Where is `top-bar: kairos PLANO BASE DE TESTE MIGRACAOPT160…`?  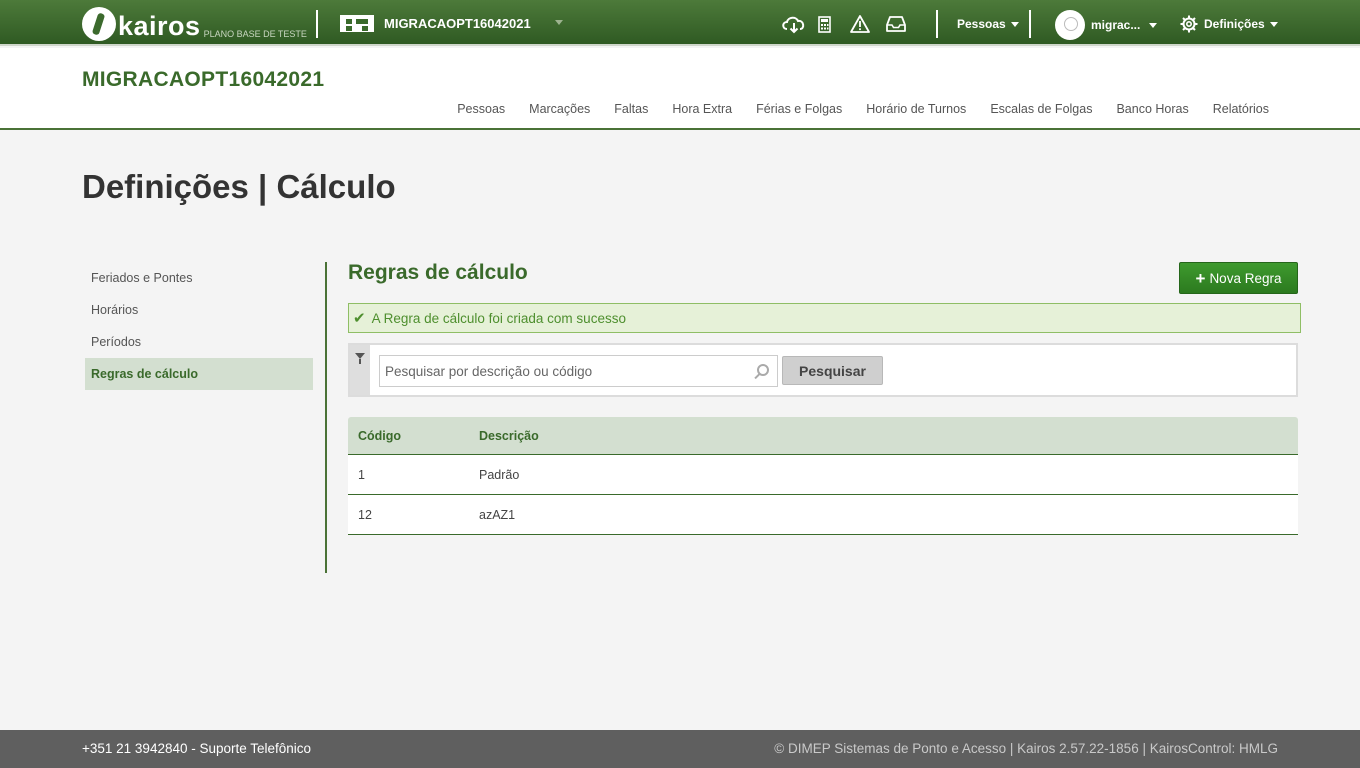 top-bar: kairos PLANO BASE DE TESTE MIGRACAOPT160… is located at coordinates (680, 23).